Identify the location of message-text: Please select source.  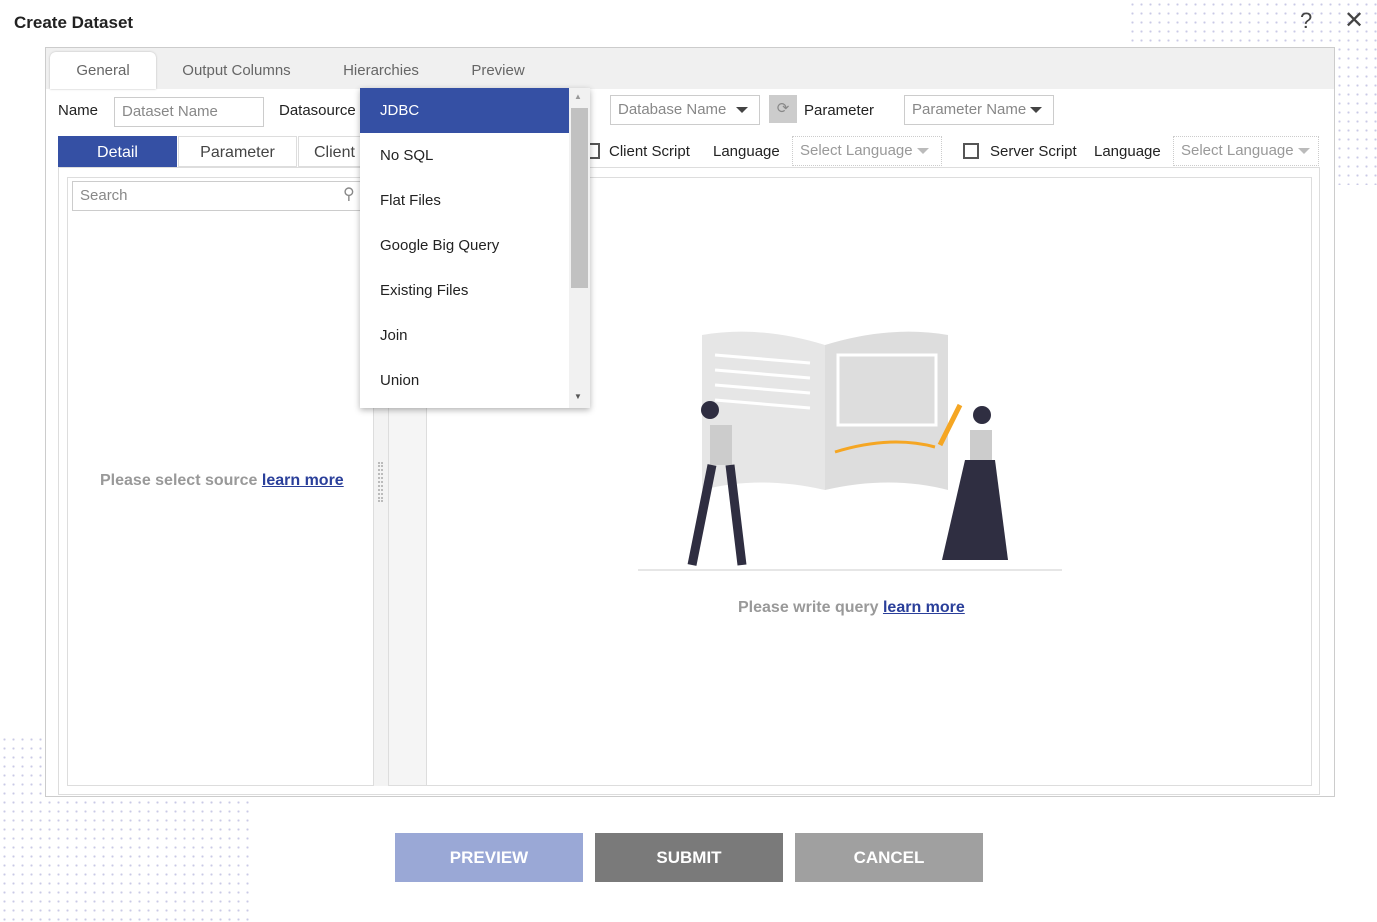
(179, 480).